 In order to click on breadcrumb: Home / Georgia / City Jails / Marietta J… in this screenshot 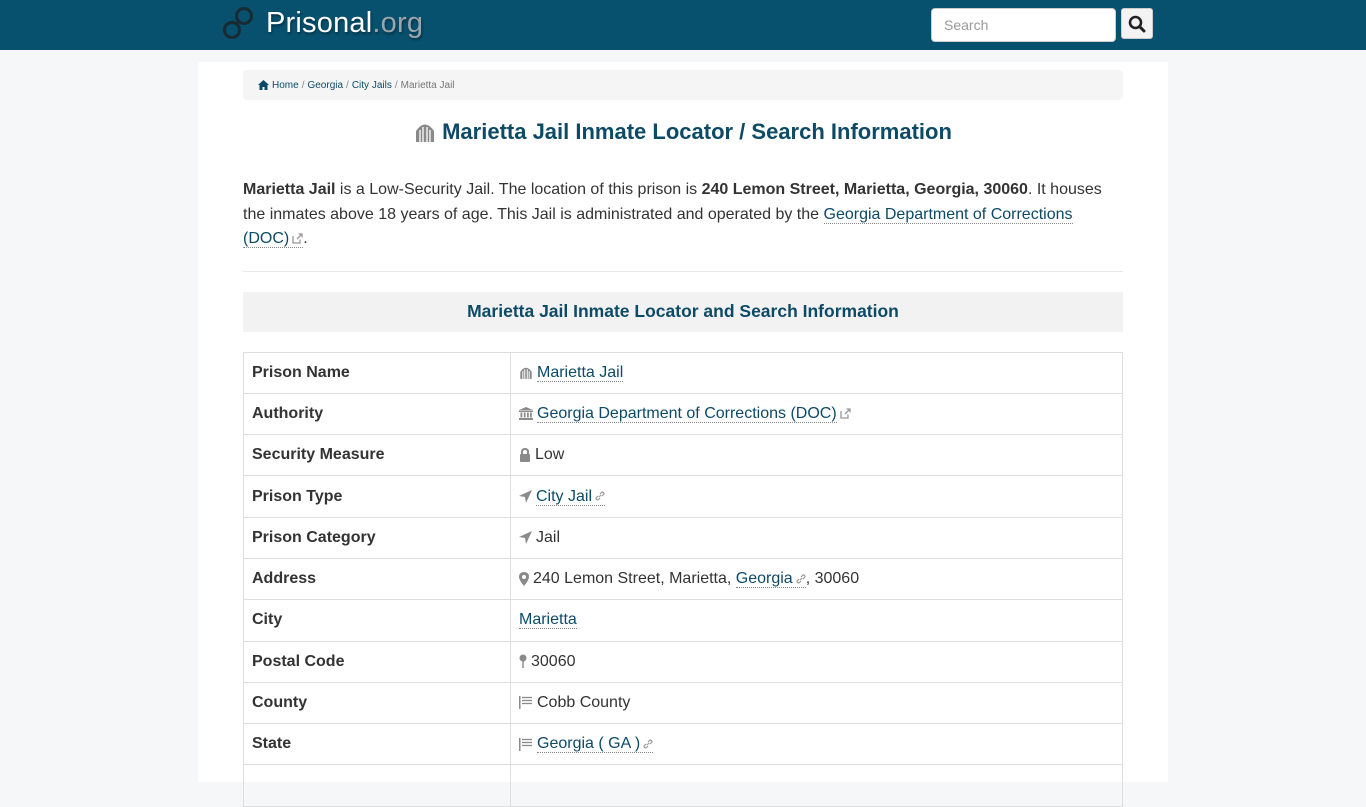, I will do `click(683, 85)`.